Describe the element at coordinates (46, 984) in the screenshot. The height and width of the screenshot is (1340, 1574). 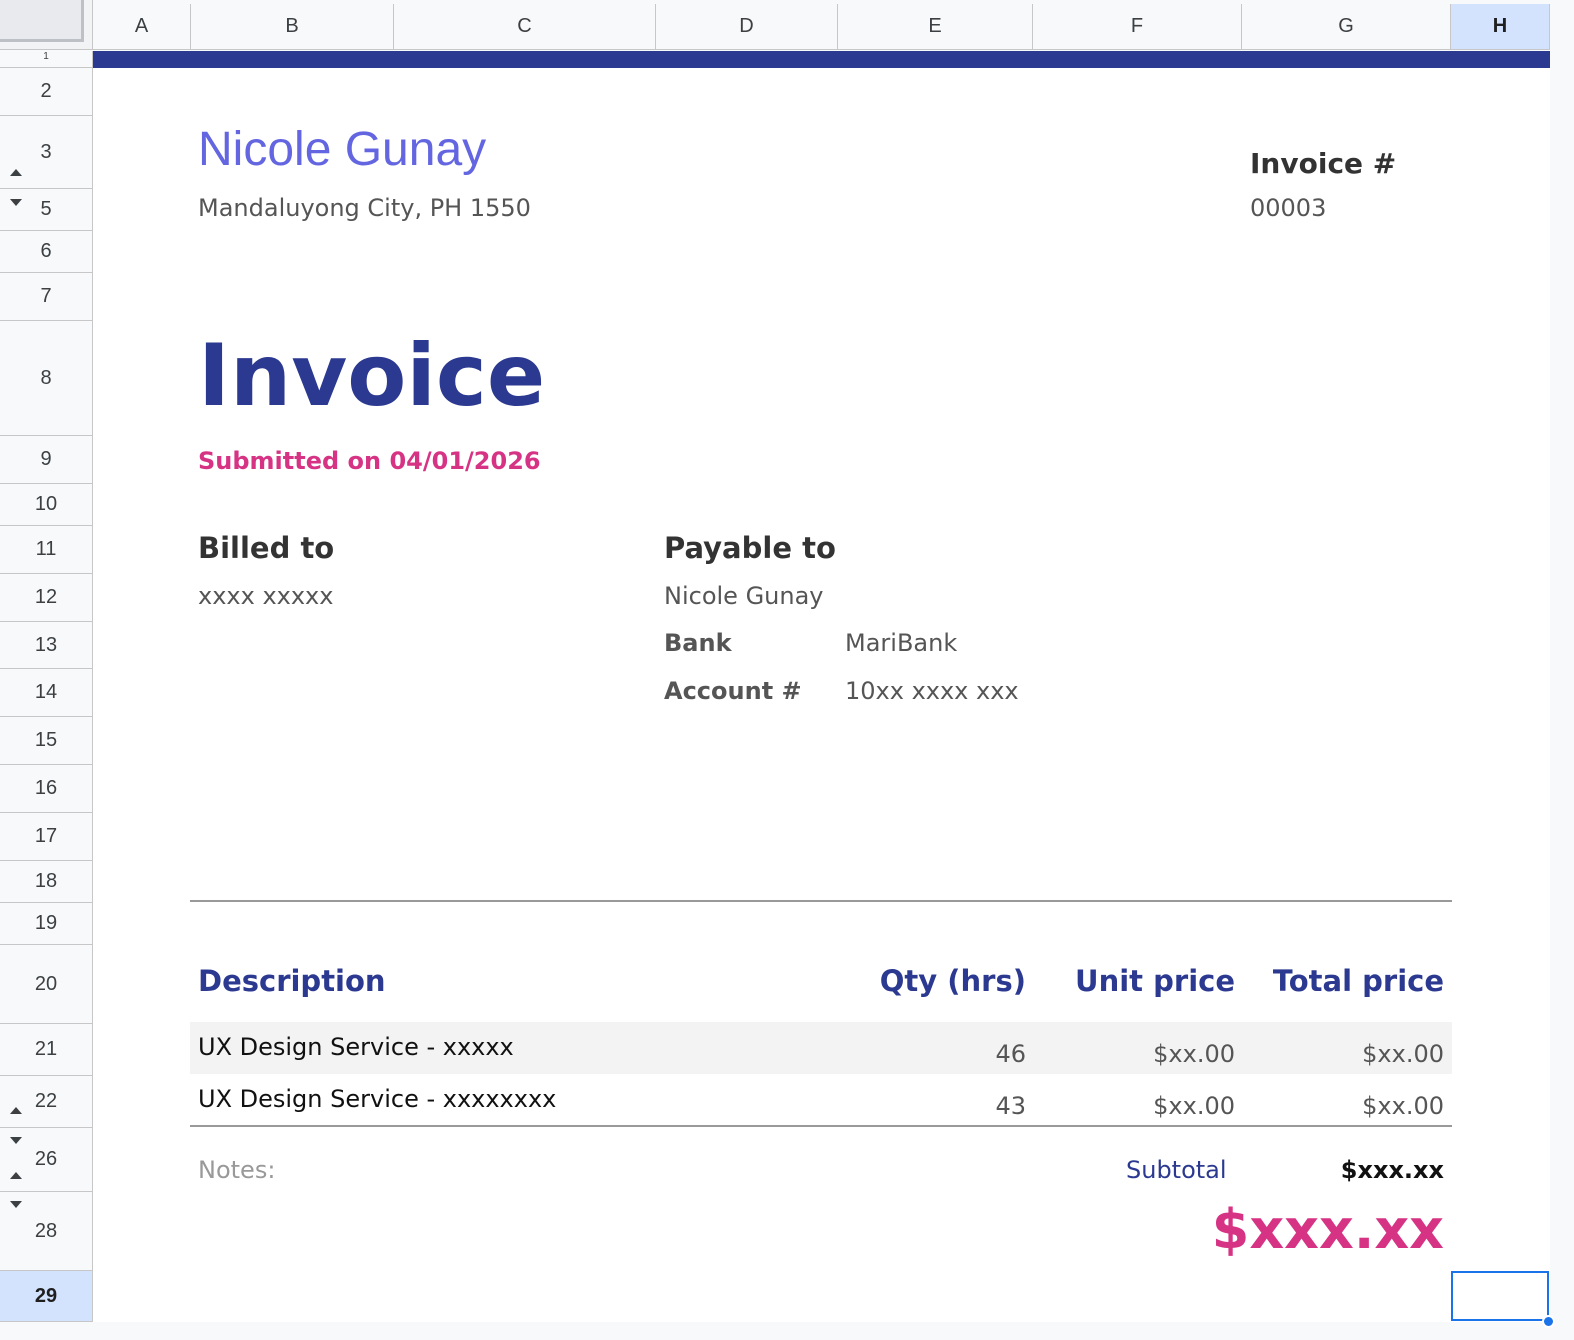
I see `row-header-20: 20` at that location.